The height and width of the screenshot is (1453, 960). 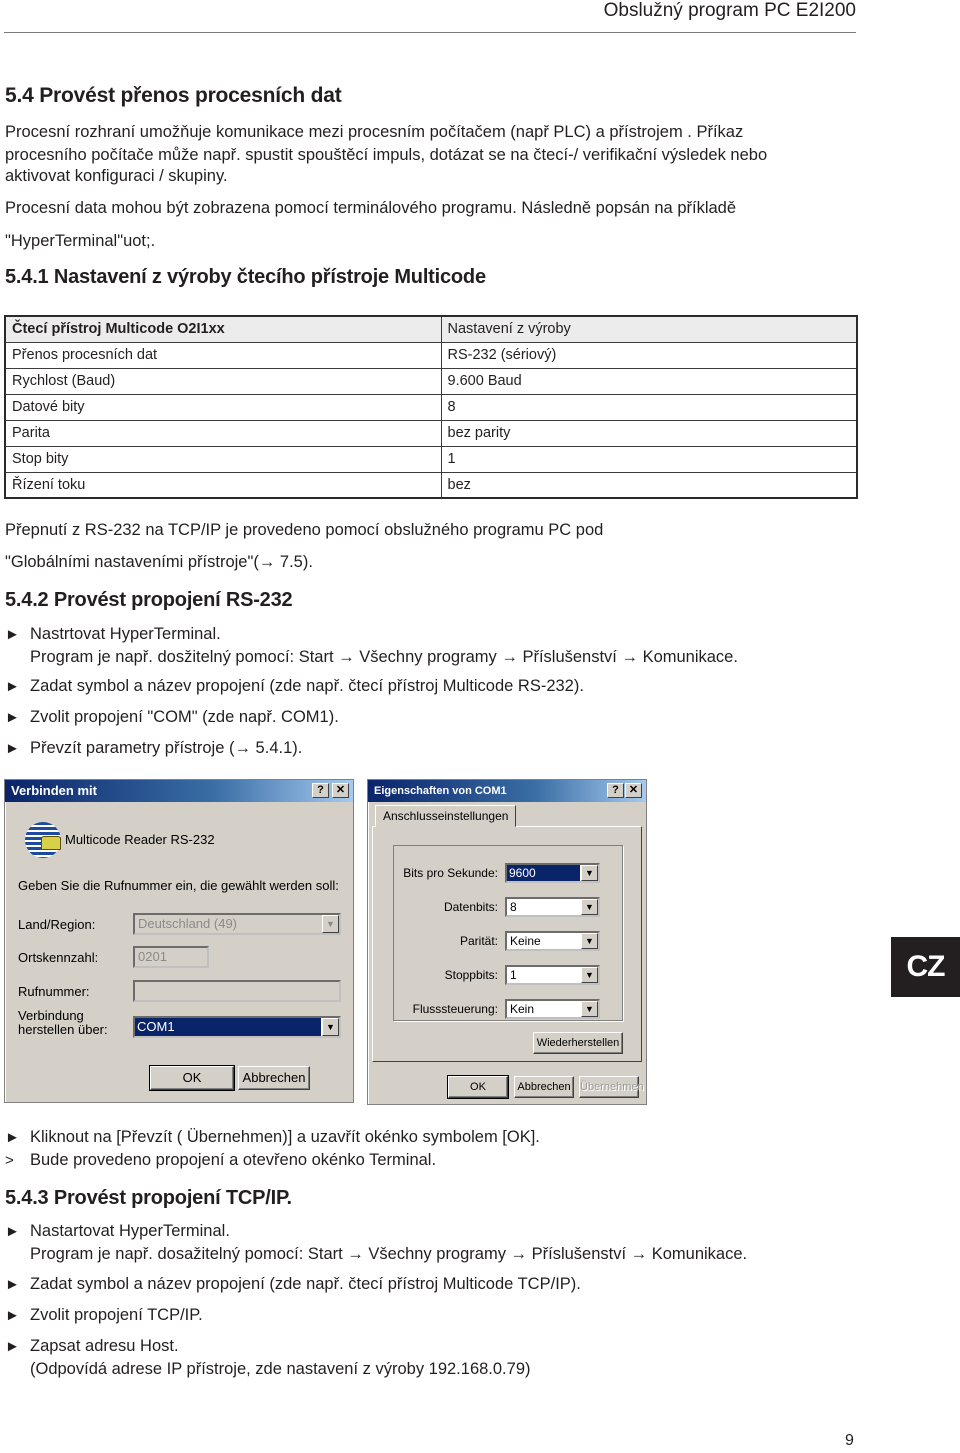 I want to click on table-row: Stop bity 1, so click(x=431, y=459).